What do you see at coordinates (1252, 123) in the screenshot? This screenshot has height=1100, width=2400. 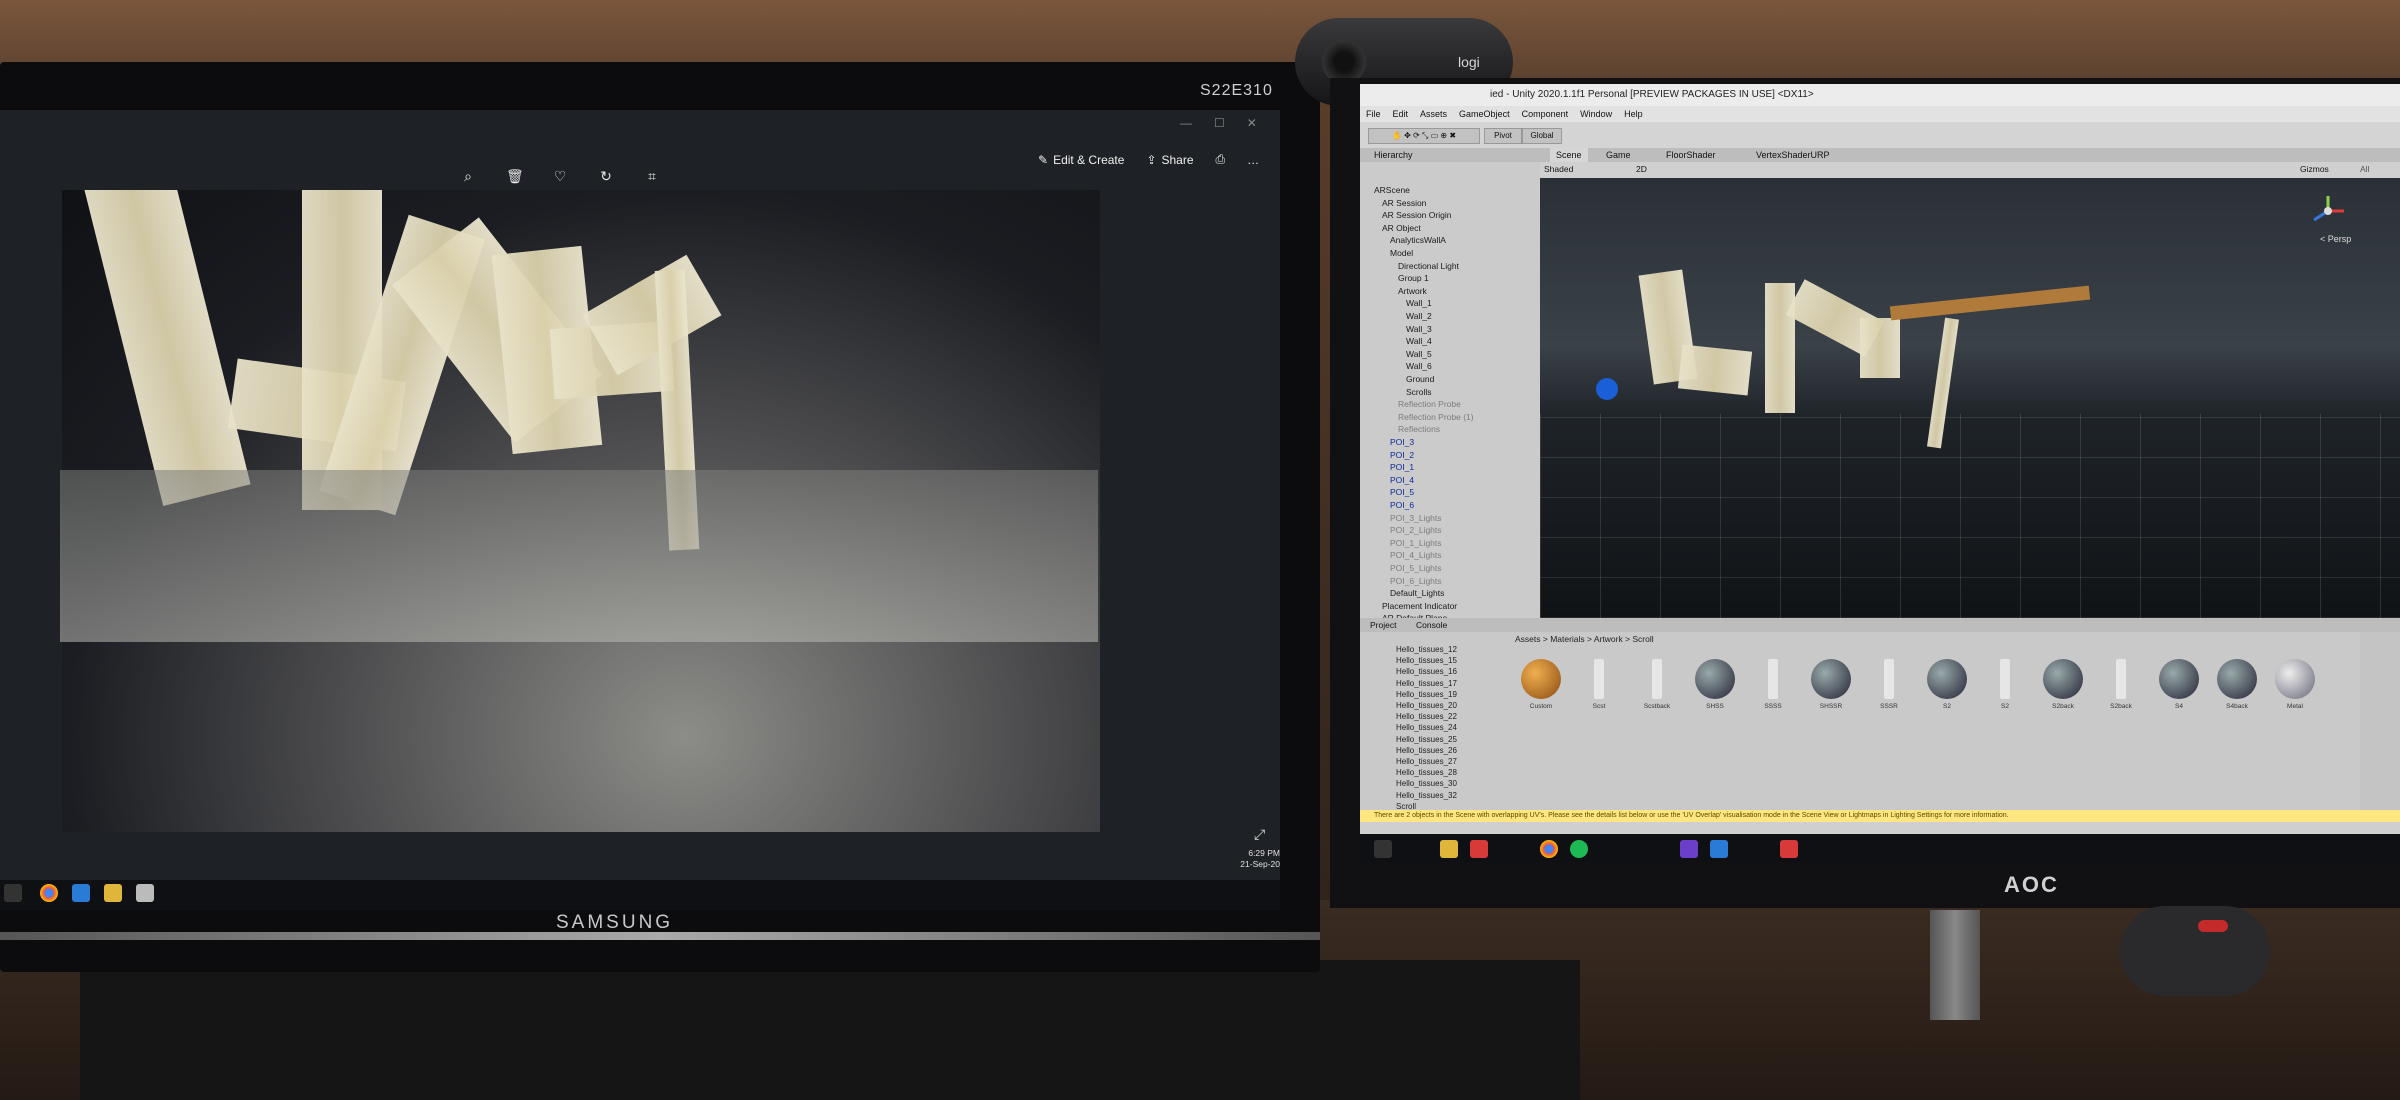 I see `close-icon: ✕` at bounding box center [1252, 123].